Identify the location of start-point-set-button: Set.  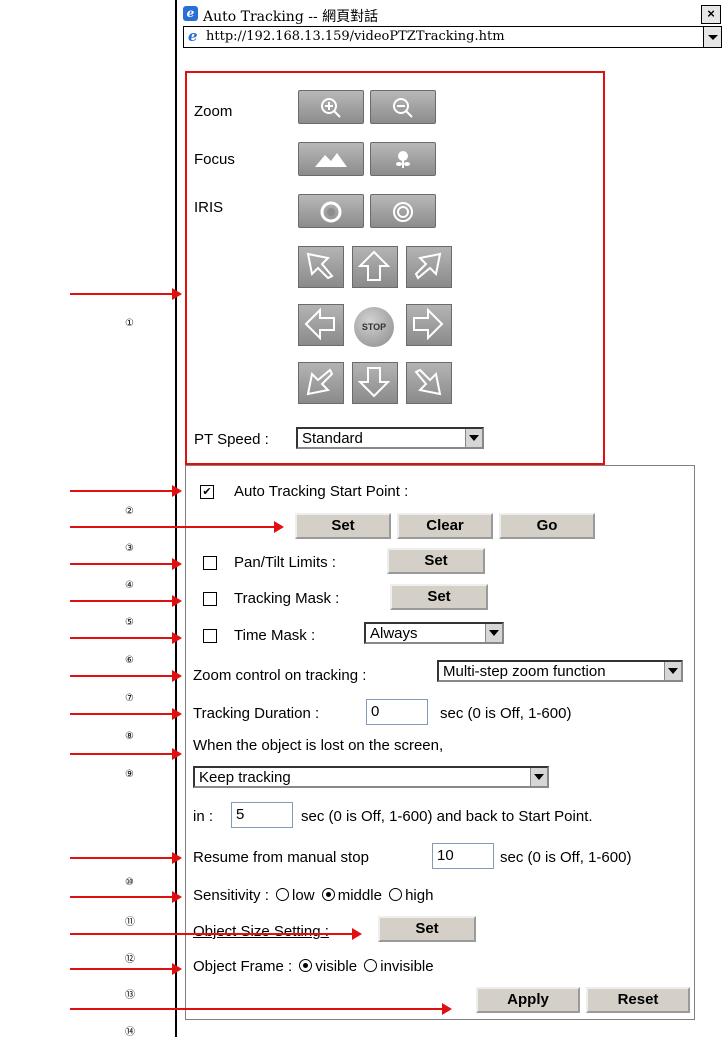
(343, 526).